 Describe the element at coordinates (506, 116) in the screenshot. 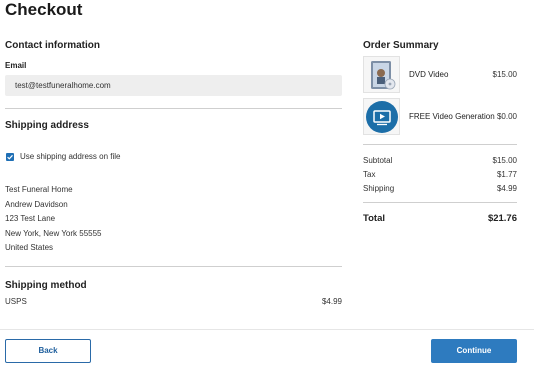

I see `summary-item-price: $0.00` at that location.